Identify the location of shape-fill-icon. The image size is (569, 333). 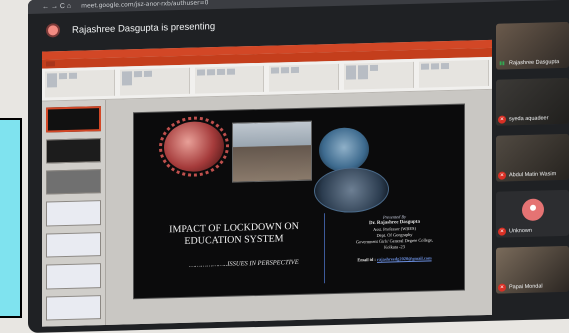
(374, 68).